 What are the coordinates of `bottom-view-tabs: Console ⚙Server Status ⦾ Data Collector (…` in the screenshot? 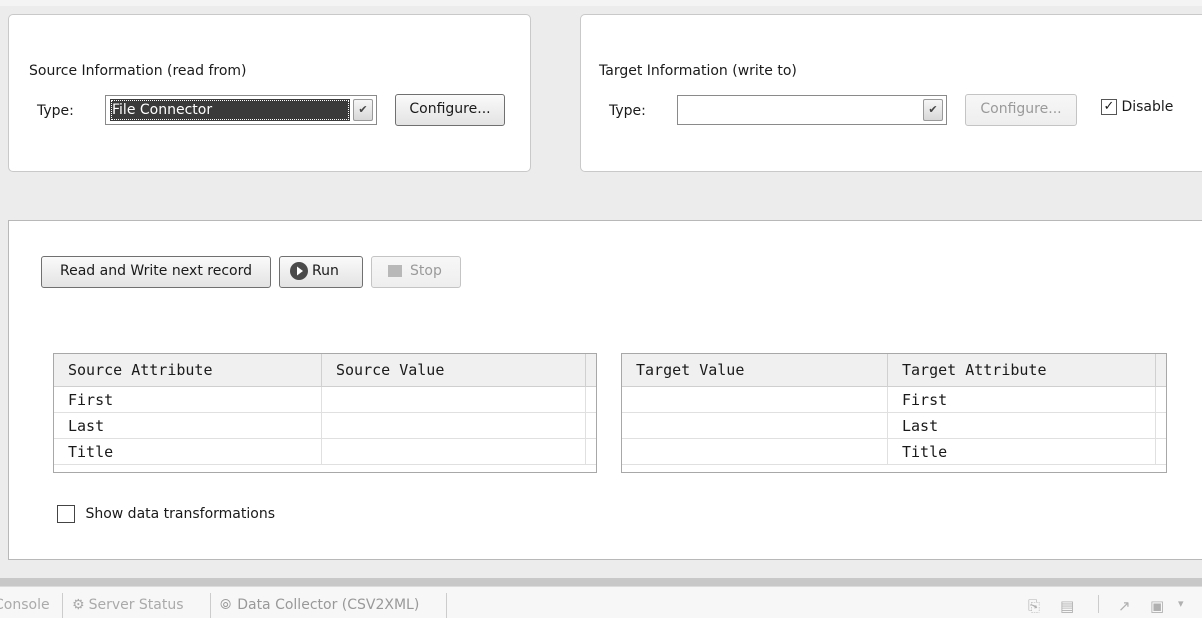 It's located at (601, 602).